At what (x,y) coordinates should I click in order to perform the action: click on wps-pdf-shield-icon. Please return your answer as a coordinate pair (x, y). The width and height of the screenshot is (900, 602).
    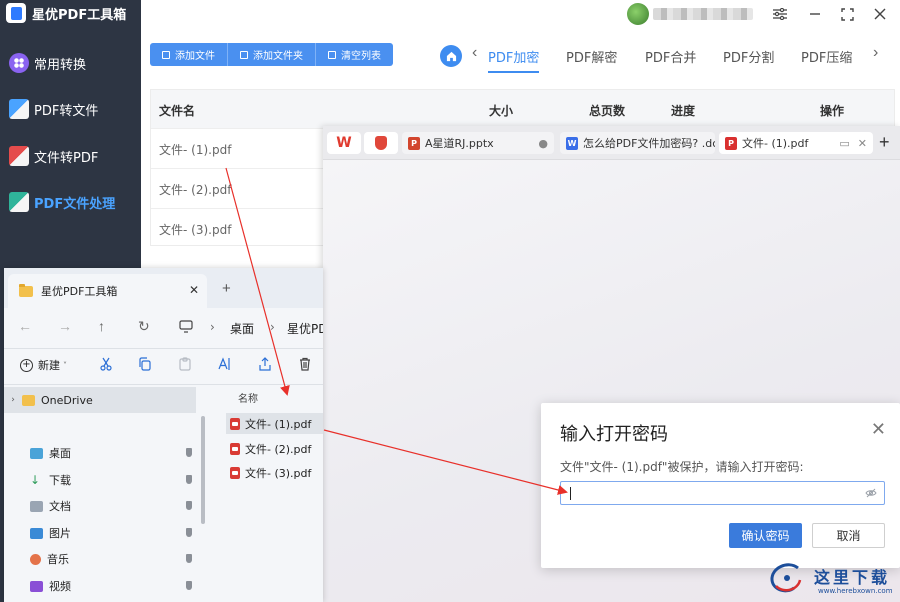
    Looking at the image, I should click on (381, 143).